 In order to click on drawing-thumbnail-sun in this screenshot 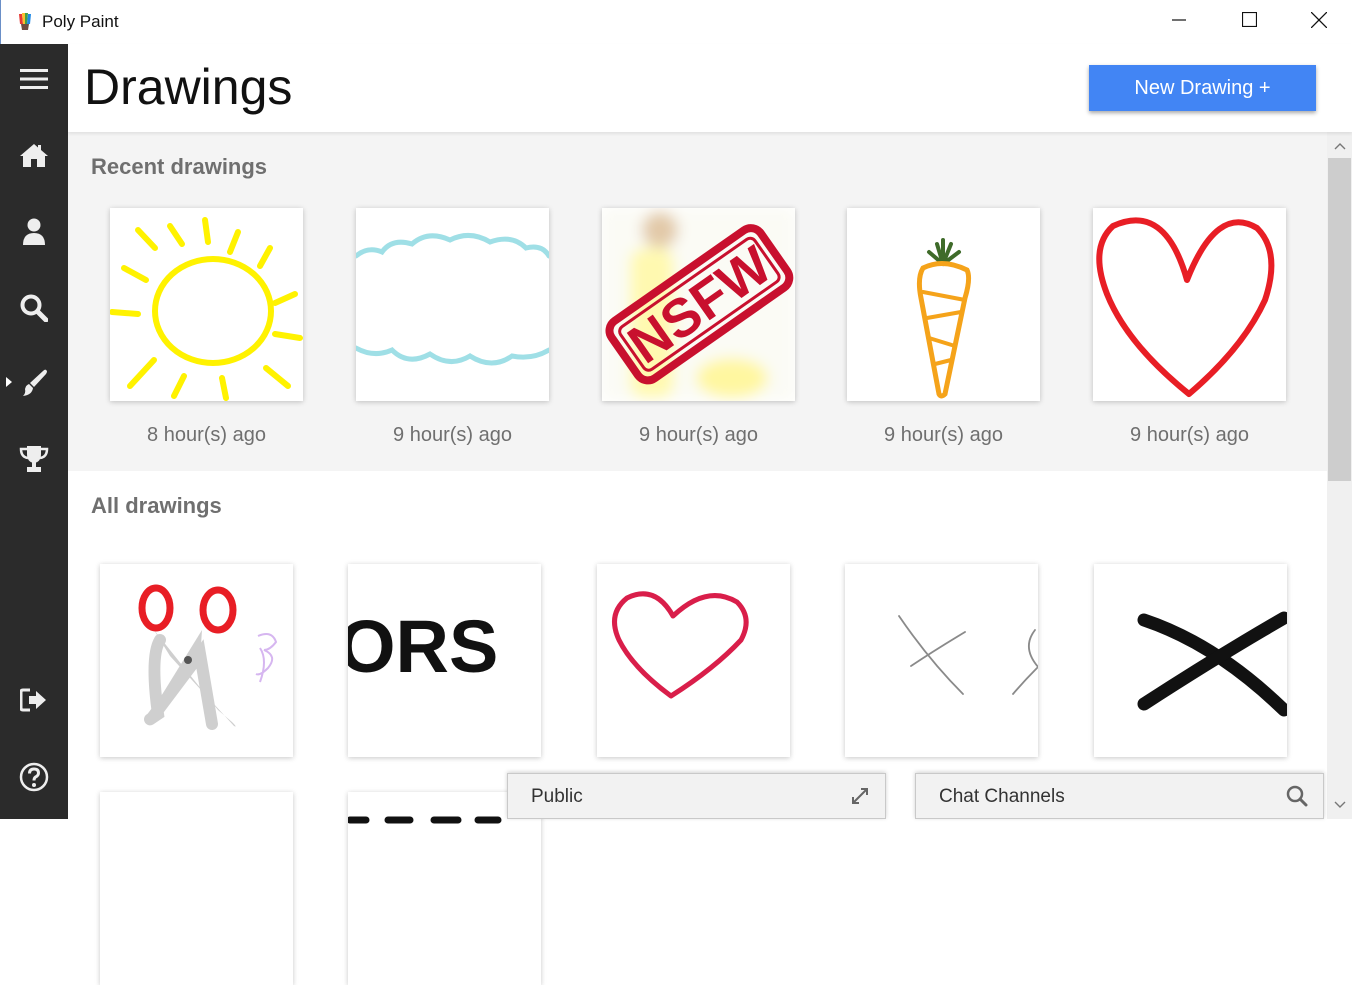, I will do `click(206, 304)`.